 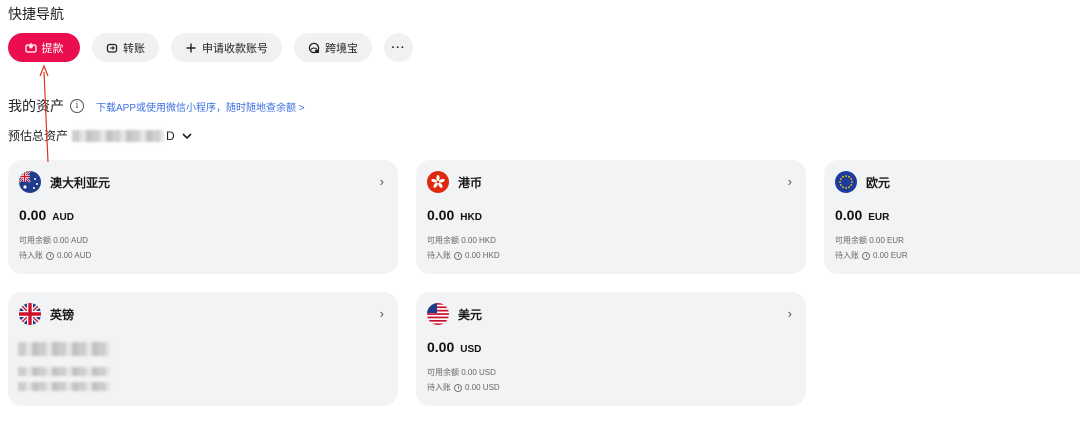 What do you see at coordinates (470, 182) in the screenshot?
I see `currency-name: 港币` at bounding box center [470, 182].